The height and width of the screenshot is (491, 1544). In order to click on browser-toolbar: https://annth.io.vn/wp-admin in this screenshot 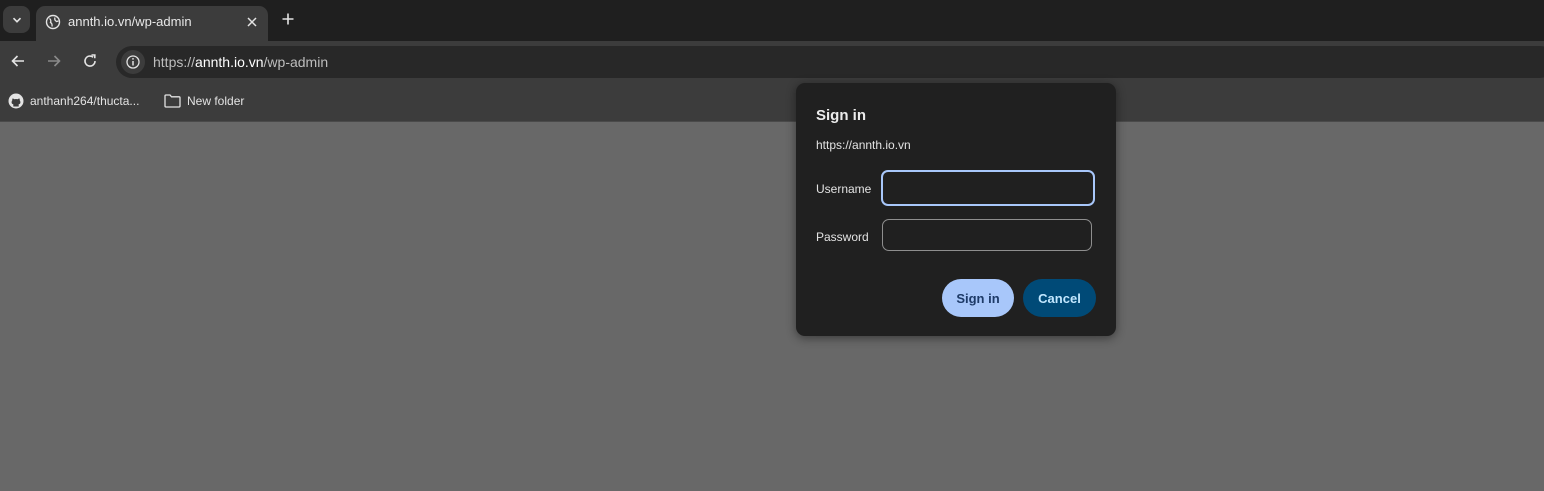, I will do `click(772, 61)`.